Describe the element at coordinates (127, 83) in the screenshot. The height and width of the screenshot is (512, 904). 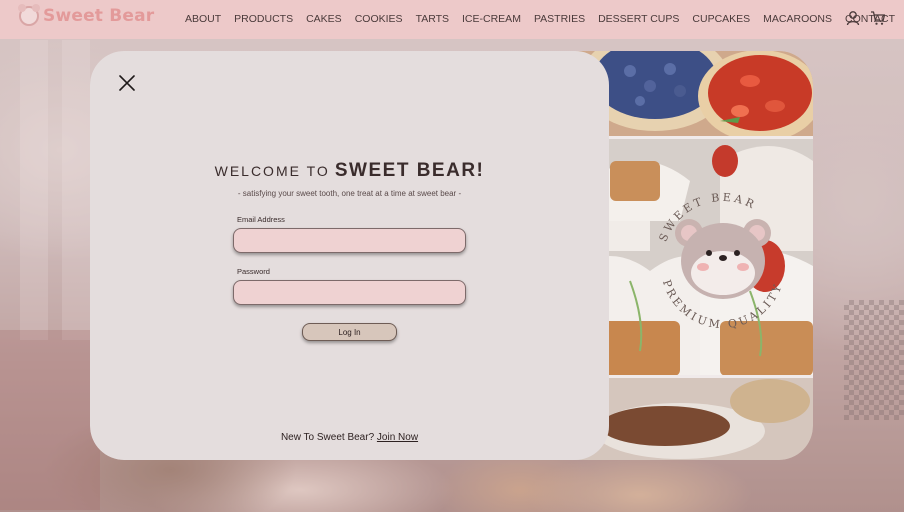
I see `close-icon` at that location.